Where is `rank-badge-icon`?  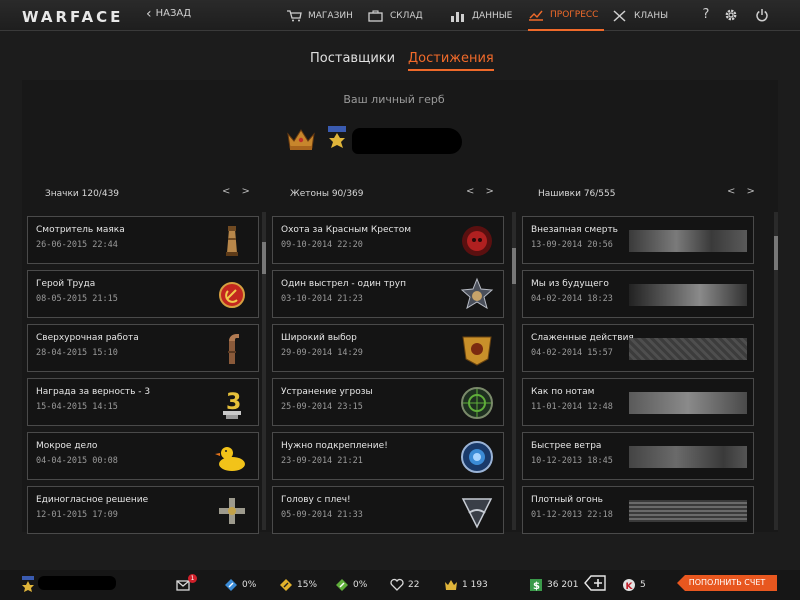 rank-badge-icon is located at coordinates (28, 584).